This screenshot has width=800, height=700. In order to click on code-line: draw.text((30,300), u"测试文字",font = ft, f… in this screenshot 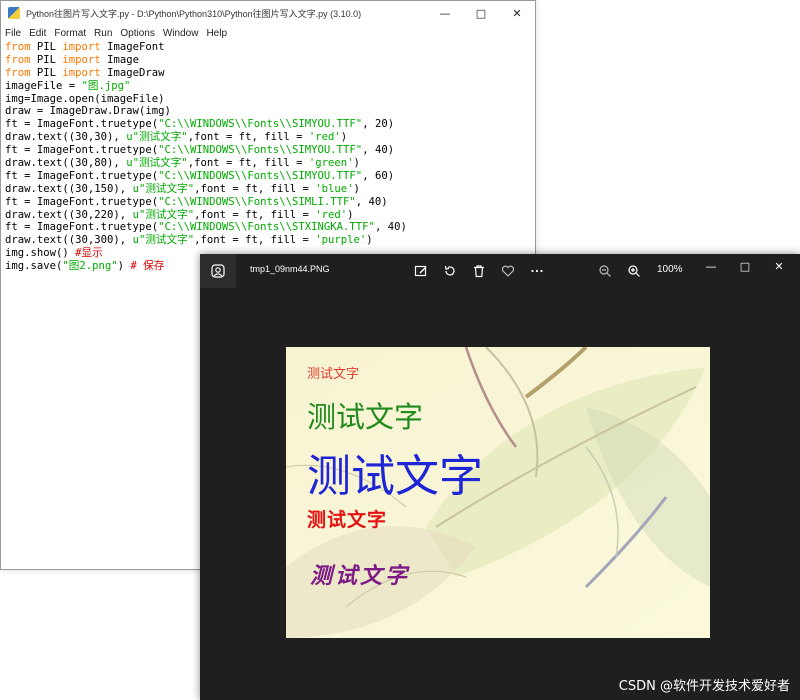, I will do `click(268, 240)`.